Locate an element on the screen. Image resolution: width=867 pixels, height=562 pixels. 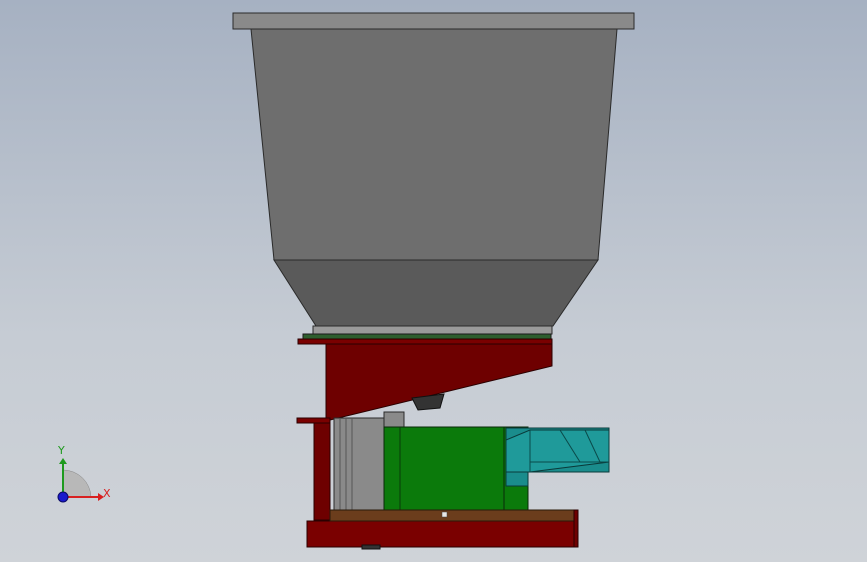
frame-right-lip is located at coordinates (576, 528).